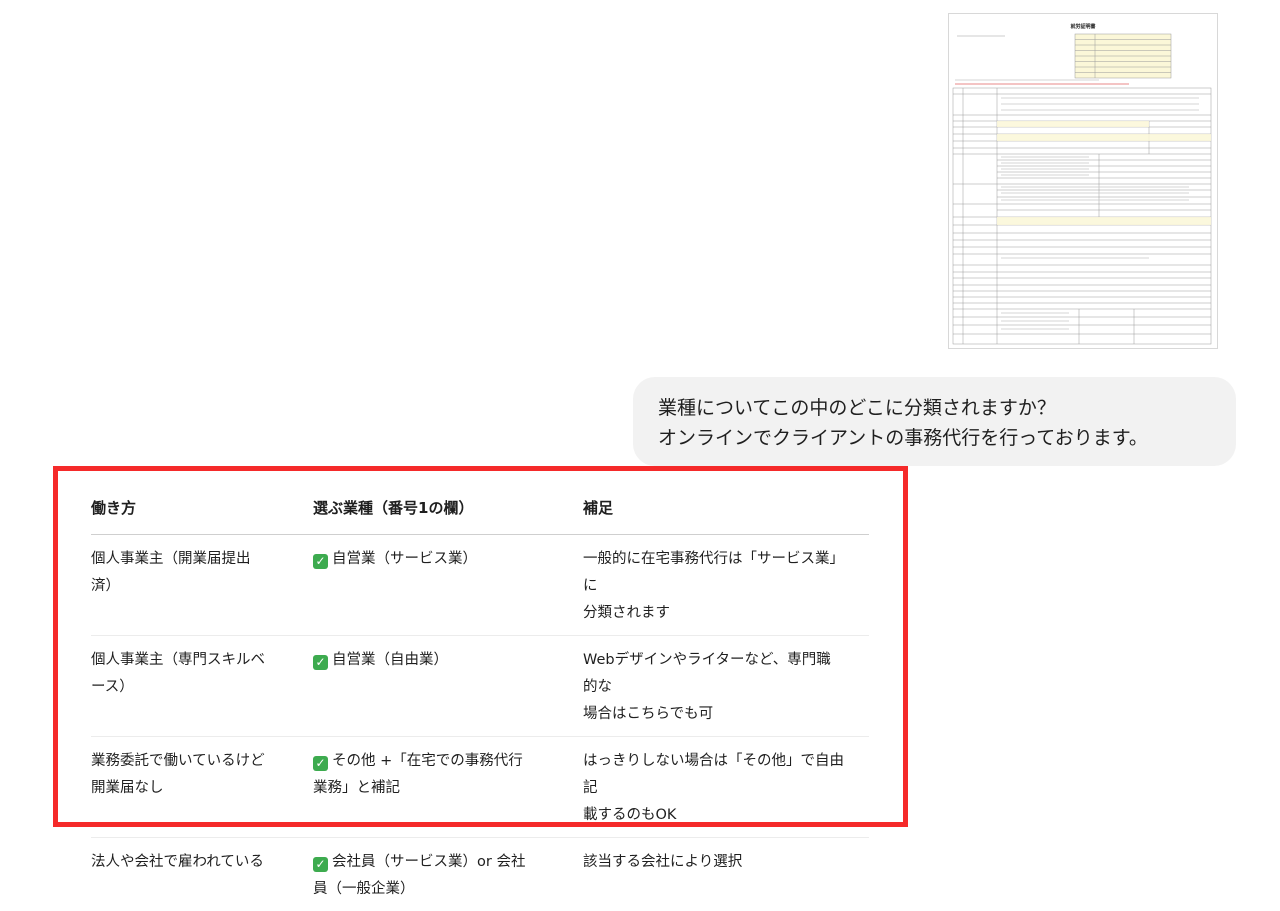  Describe the element at coordinates (448, 874) in the screenshot. I see `cell-industry: ✓会社員（サービス業）or 会社 員（一般企業）` at that location.